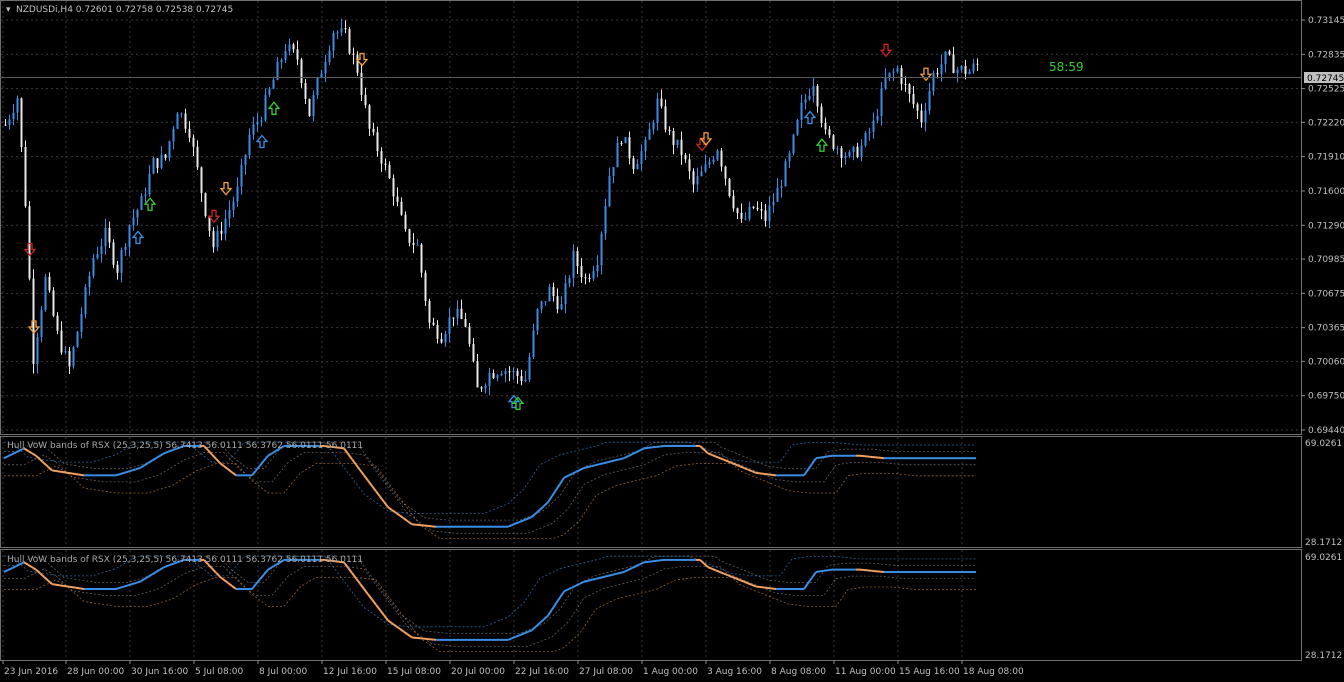 This screenshot has height=682, width=1344. Describe the element at coordinates (1325, 79) in the screenshot. I see `current-price-label: 0.72745` at that location.